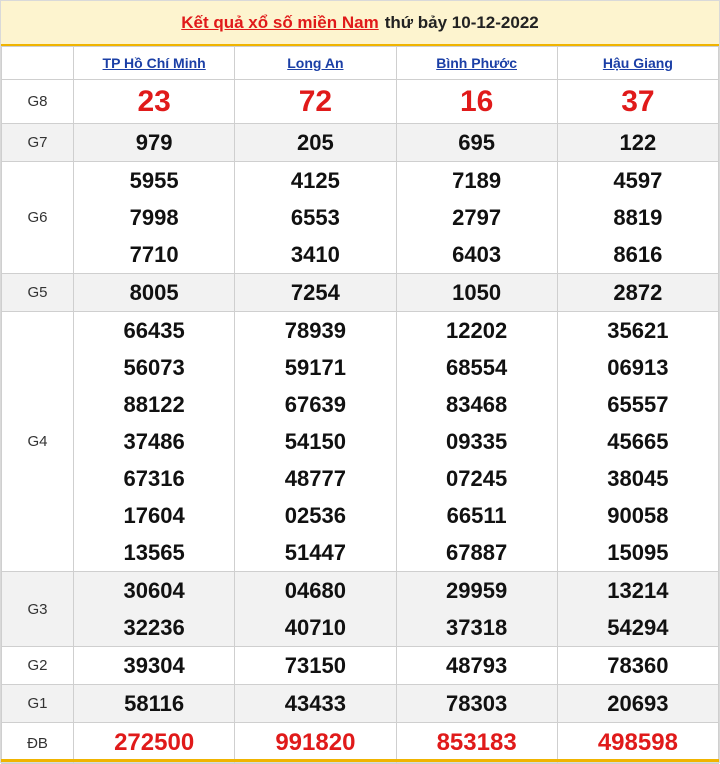  Describe the element at coordinates (154, 441) in the screenshot. I see `prize-number: 37486` at that location.